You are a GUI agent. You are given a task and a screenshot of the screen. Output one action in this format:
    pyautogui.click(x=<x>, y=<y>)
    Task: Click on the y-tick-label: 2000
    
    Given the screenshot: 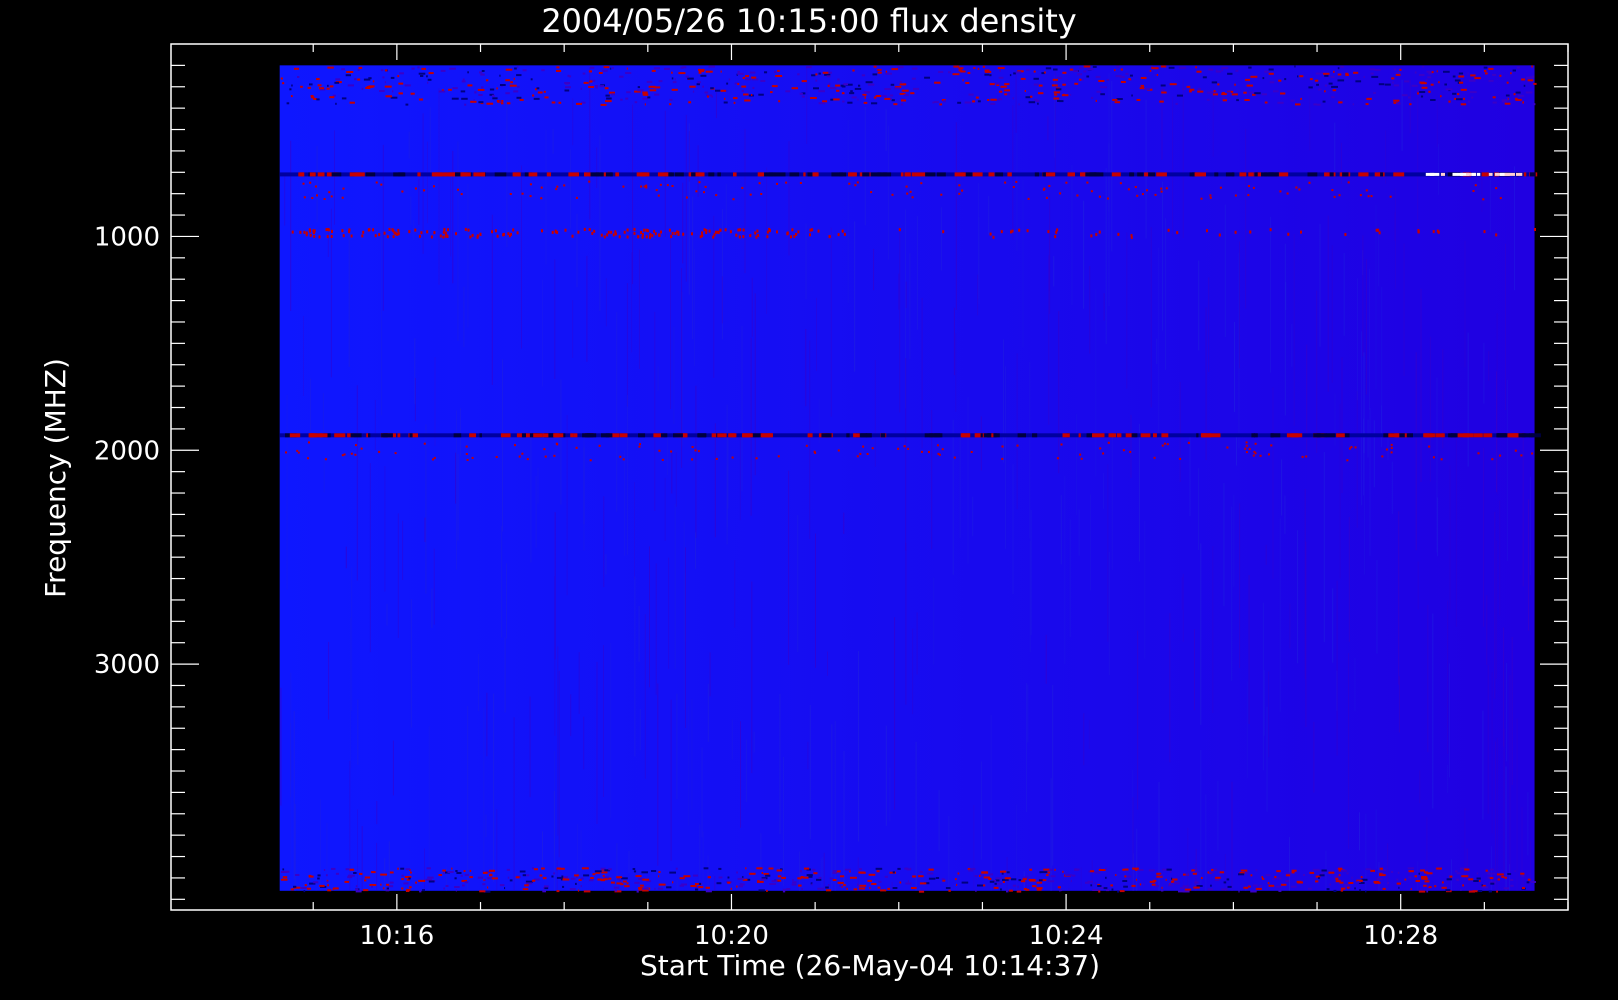 What is the action you would take?
    pyautogui.click(x=127, y=451)
    